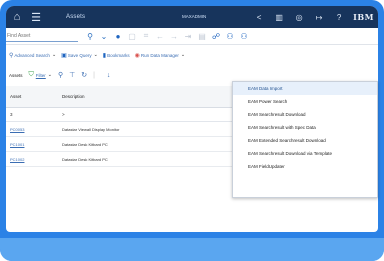  What do you see at coordinates (339, 17) in the screenshot?
I see `help-icon: ?` at bounding box center [339, 17].